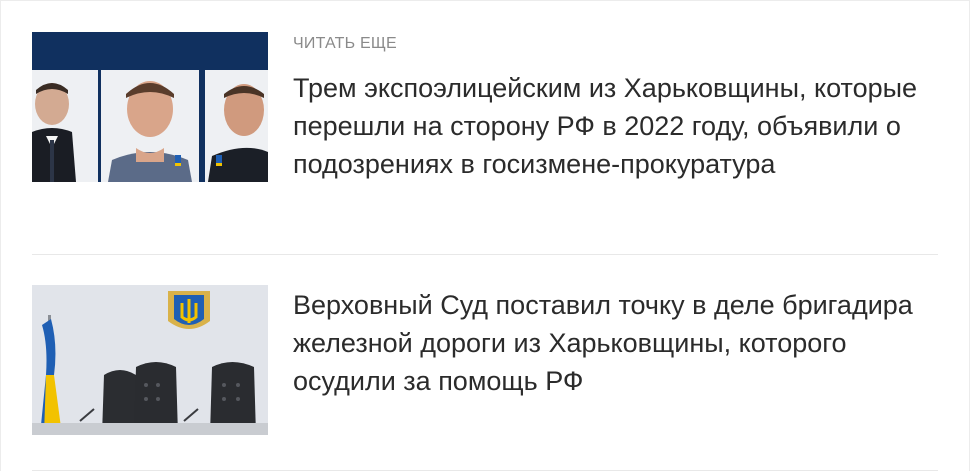 The width and height of the screenshot is (972, 471). I want to click on mugshots-photo, so click(150, 107).